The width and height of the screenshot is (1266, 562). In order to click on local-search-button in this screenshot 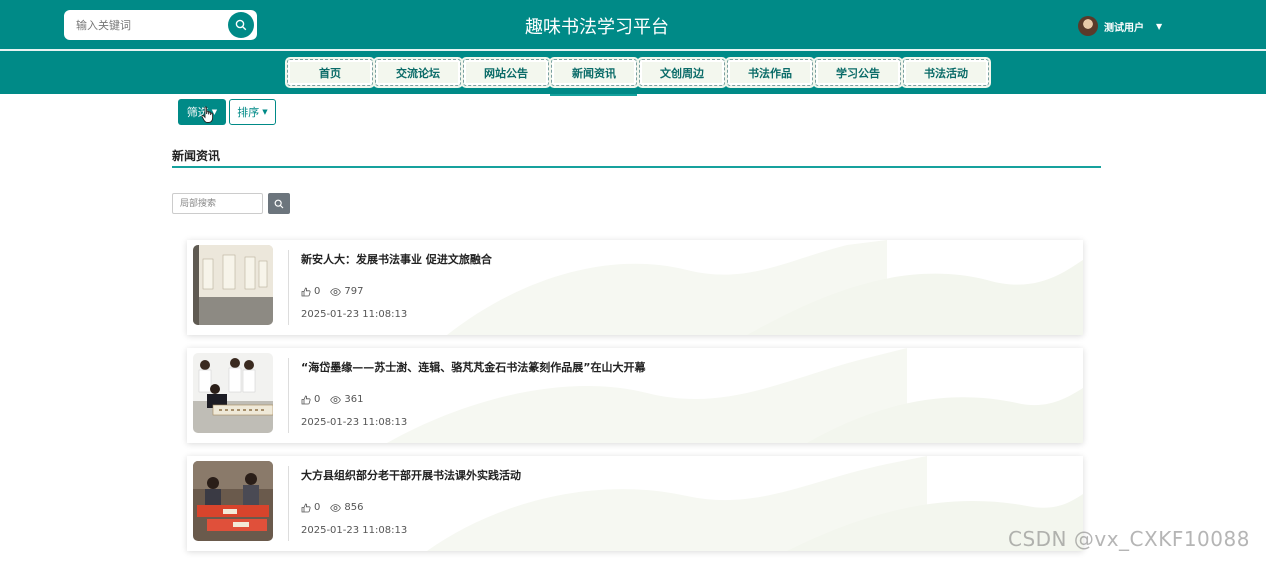, I will do `click(279, 203)`.